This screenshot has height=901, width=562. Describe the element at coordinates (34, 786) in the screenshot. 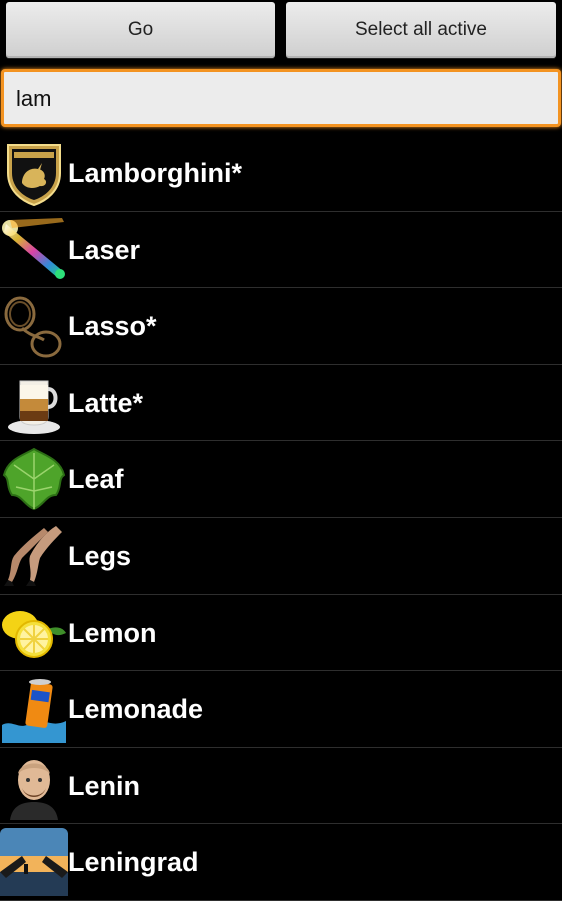

I see `lenin-icon` at that location.